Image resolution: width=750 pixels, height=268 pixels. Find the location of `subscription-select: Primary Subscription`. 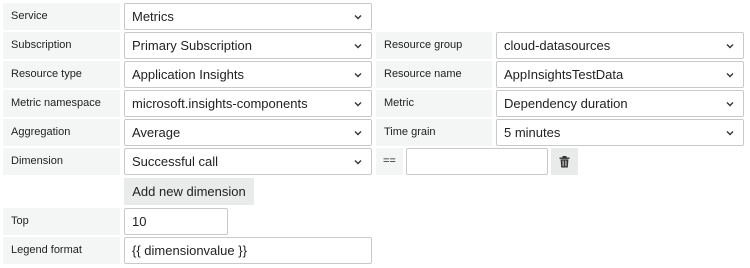

subscription-select: Primary Subscription is located at coordinates (248, 45).